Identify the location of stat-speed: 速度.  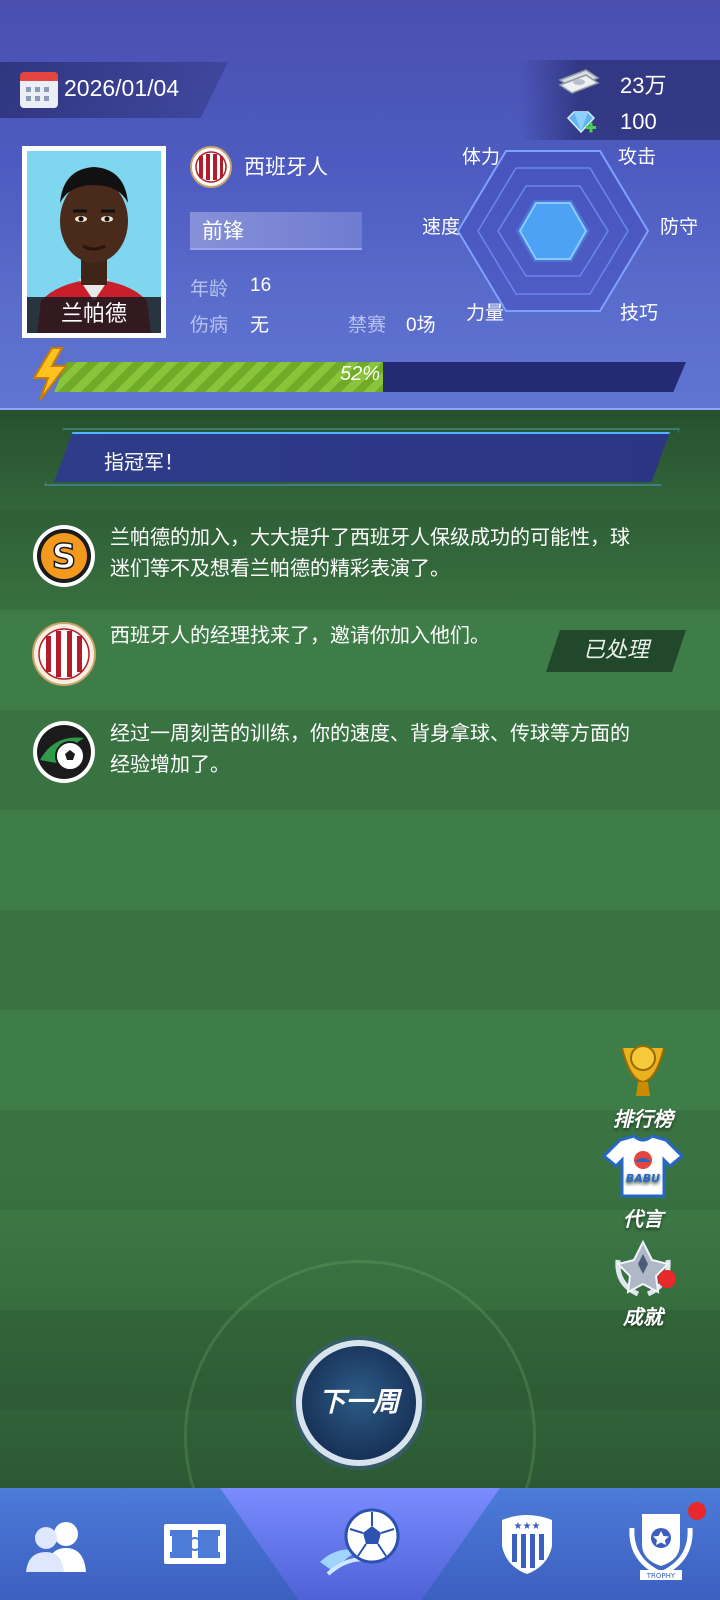
(441, 227).